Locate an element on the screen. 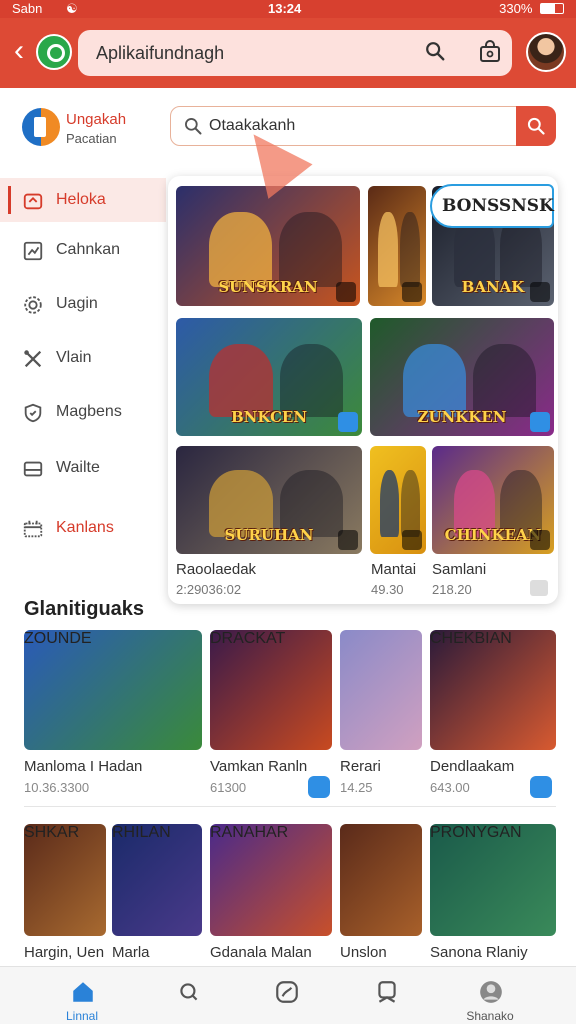 The image size is (576, 1024). game-art-title: DRACKAT is located at coordinates (248, 638).